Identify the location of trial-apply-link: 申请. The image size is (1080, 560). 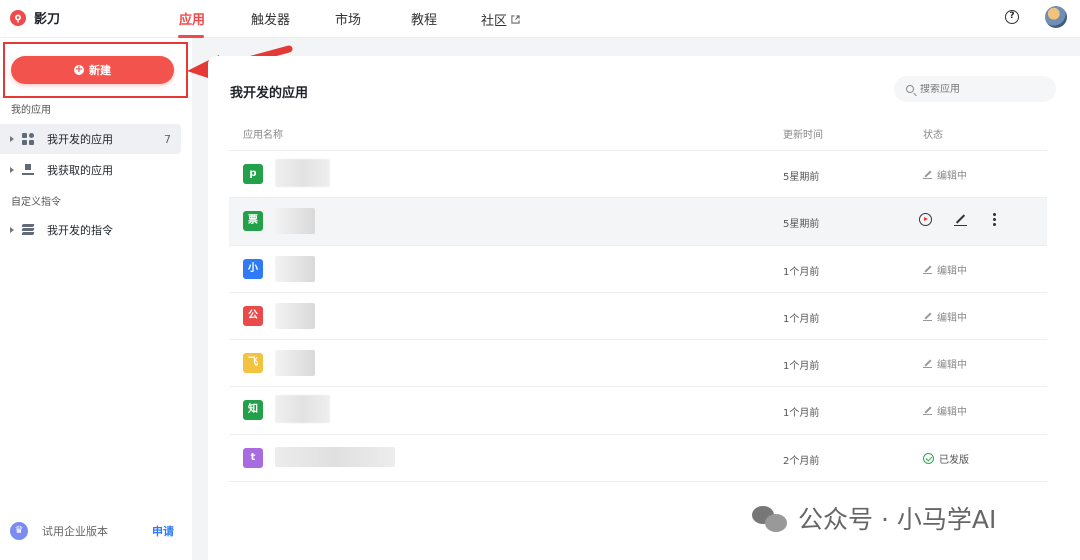
(163, 531).